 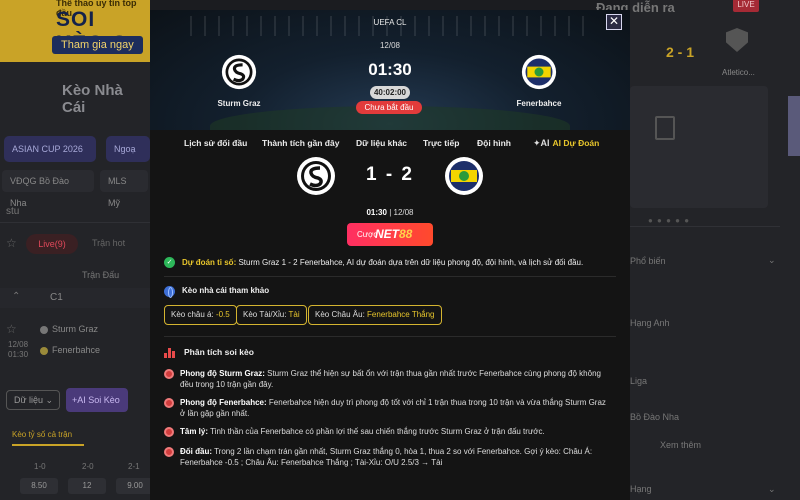 I want to click on european-odds-pill: Kèo Châu Âu: Fenerbahce Thắng, so click(x=375, y=315).